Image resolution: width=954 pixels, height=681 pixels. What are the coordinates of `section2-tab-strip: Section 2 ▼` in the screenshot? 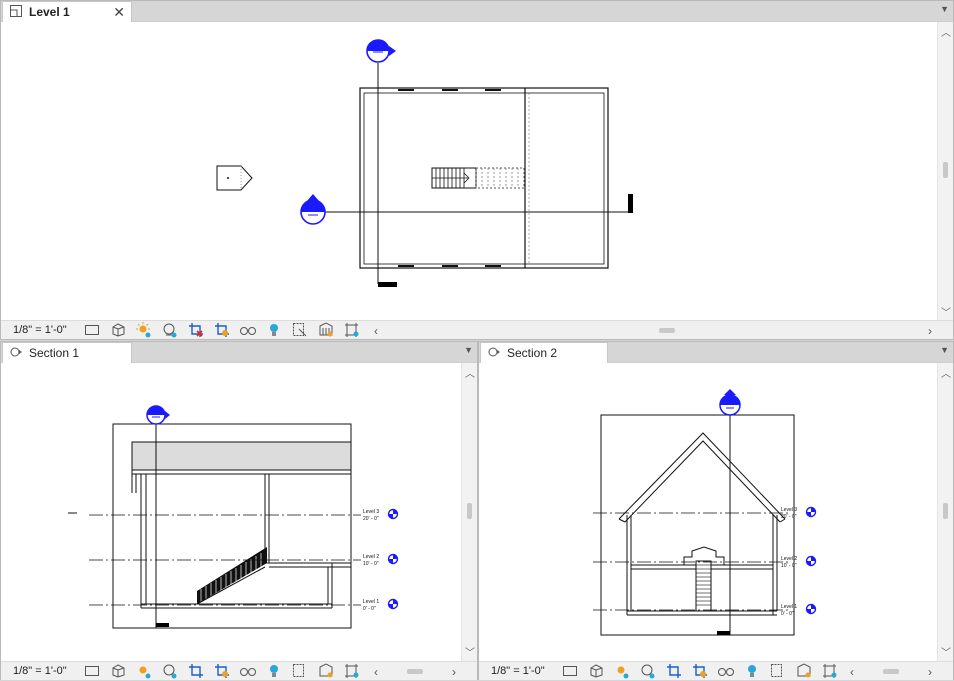 It's located at (716, 352).